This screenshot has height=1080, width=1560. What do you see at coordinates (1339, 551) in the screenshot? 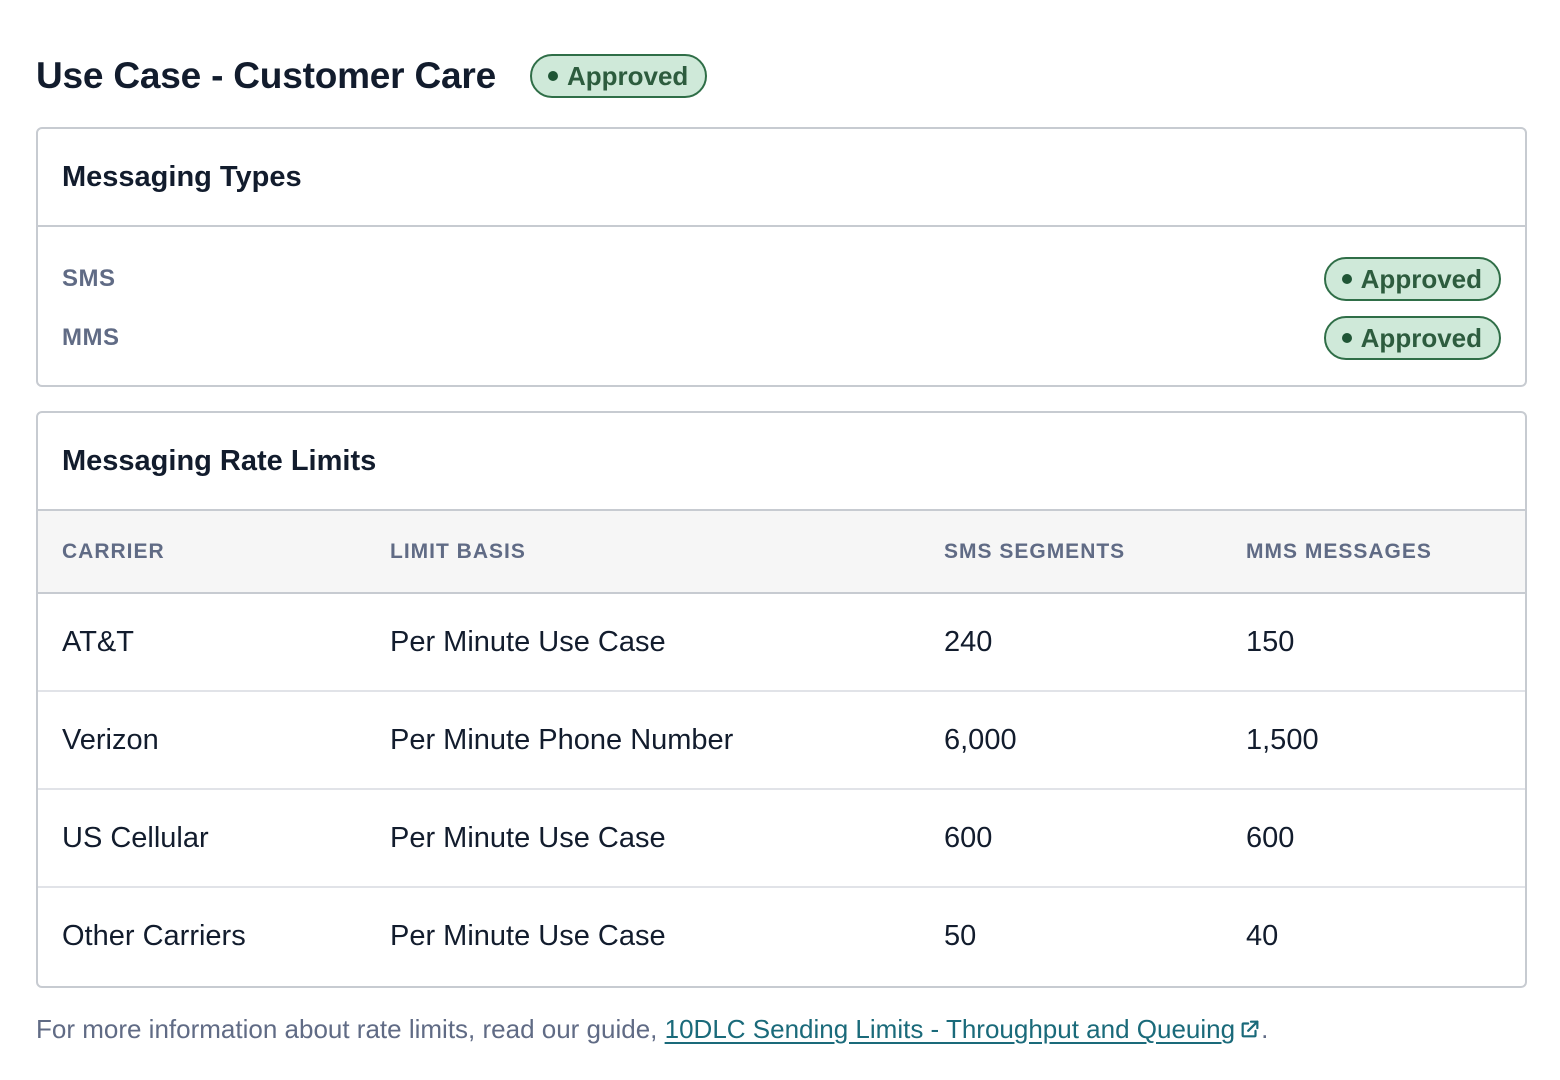
I see `column-header-mms-messages: MMS MESSAGES` at bounding box center [1339, 551].